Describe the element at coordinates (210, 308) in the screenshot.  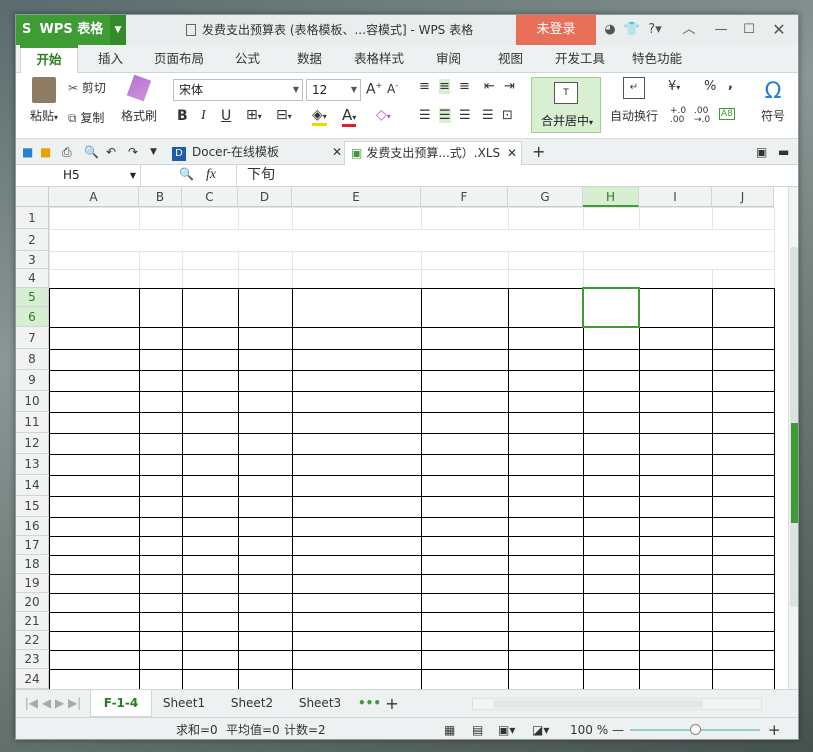
I see `header-contract-total` at that location.